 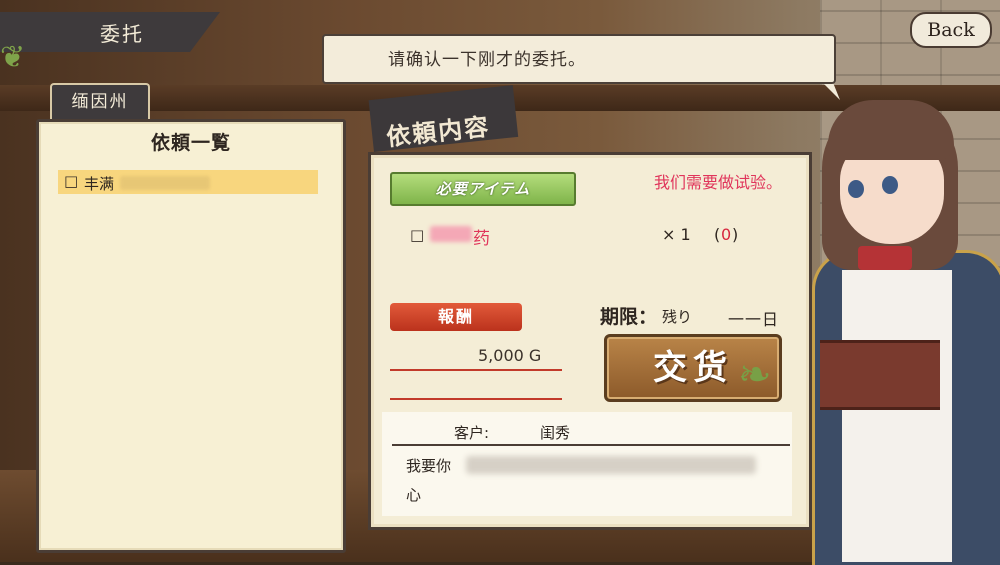 I want to click on vine-ornament-icon: ❦, so click(x=13, y=57).